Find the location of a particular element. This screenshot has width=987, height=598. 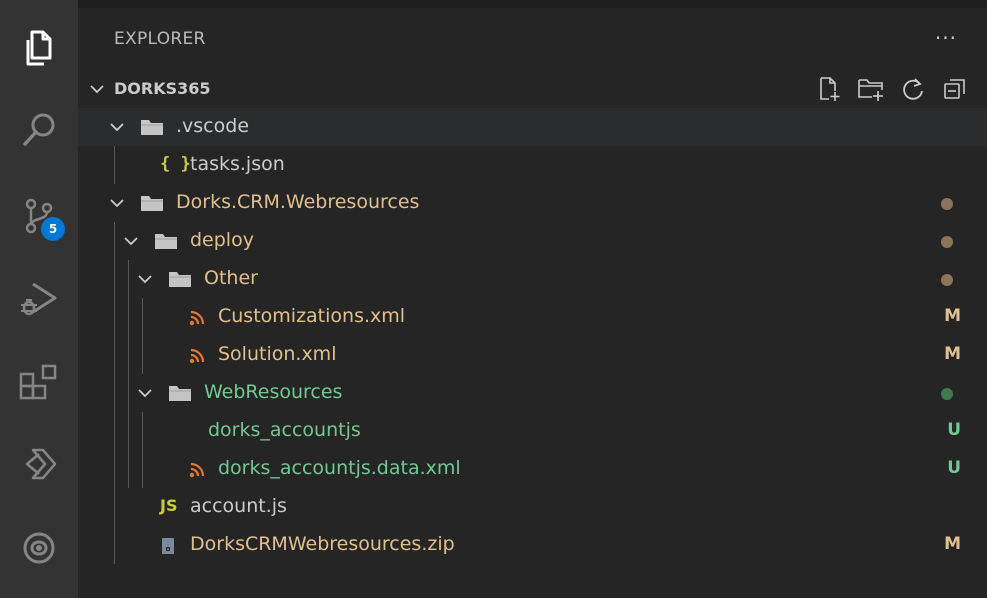

tree-item-xml: Solution.xml M is located at coordinates (532, 355).